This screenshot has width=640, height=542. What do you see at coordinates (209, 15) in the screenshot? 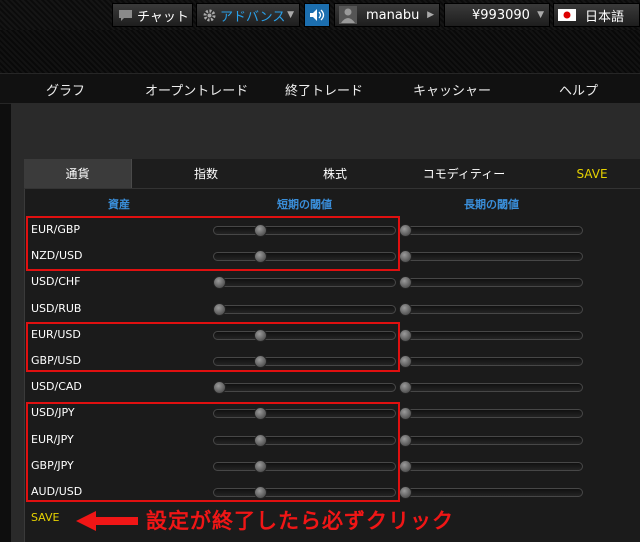
I see `gear-icon` at bounding box center [209, 15].